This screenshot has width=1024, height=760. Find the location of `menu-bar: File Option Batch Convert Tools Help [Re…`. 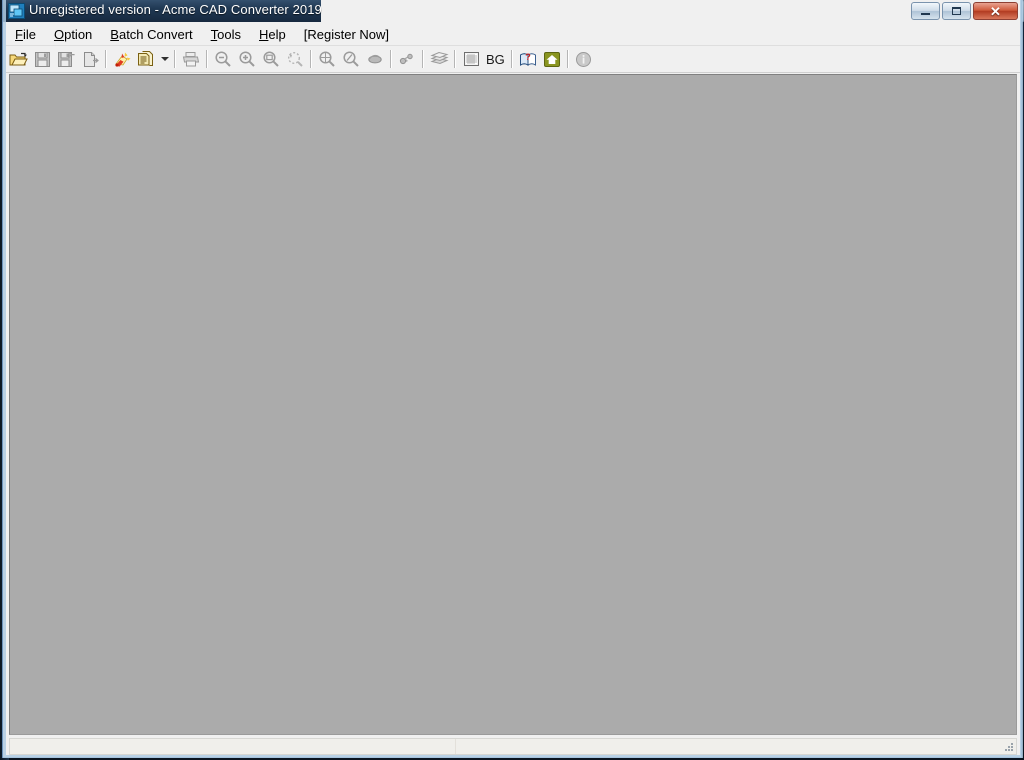

menu-bar: File Option Batch Convert Tools Help [Re… is located at coordinates (513, 34).